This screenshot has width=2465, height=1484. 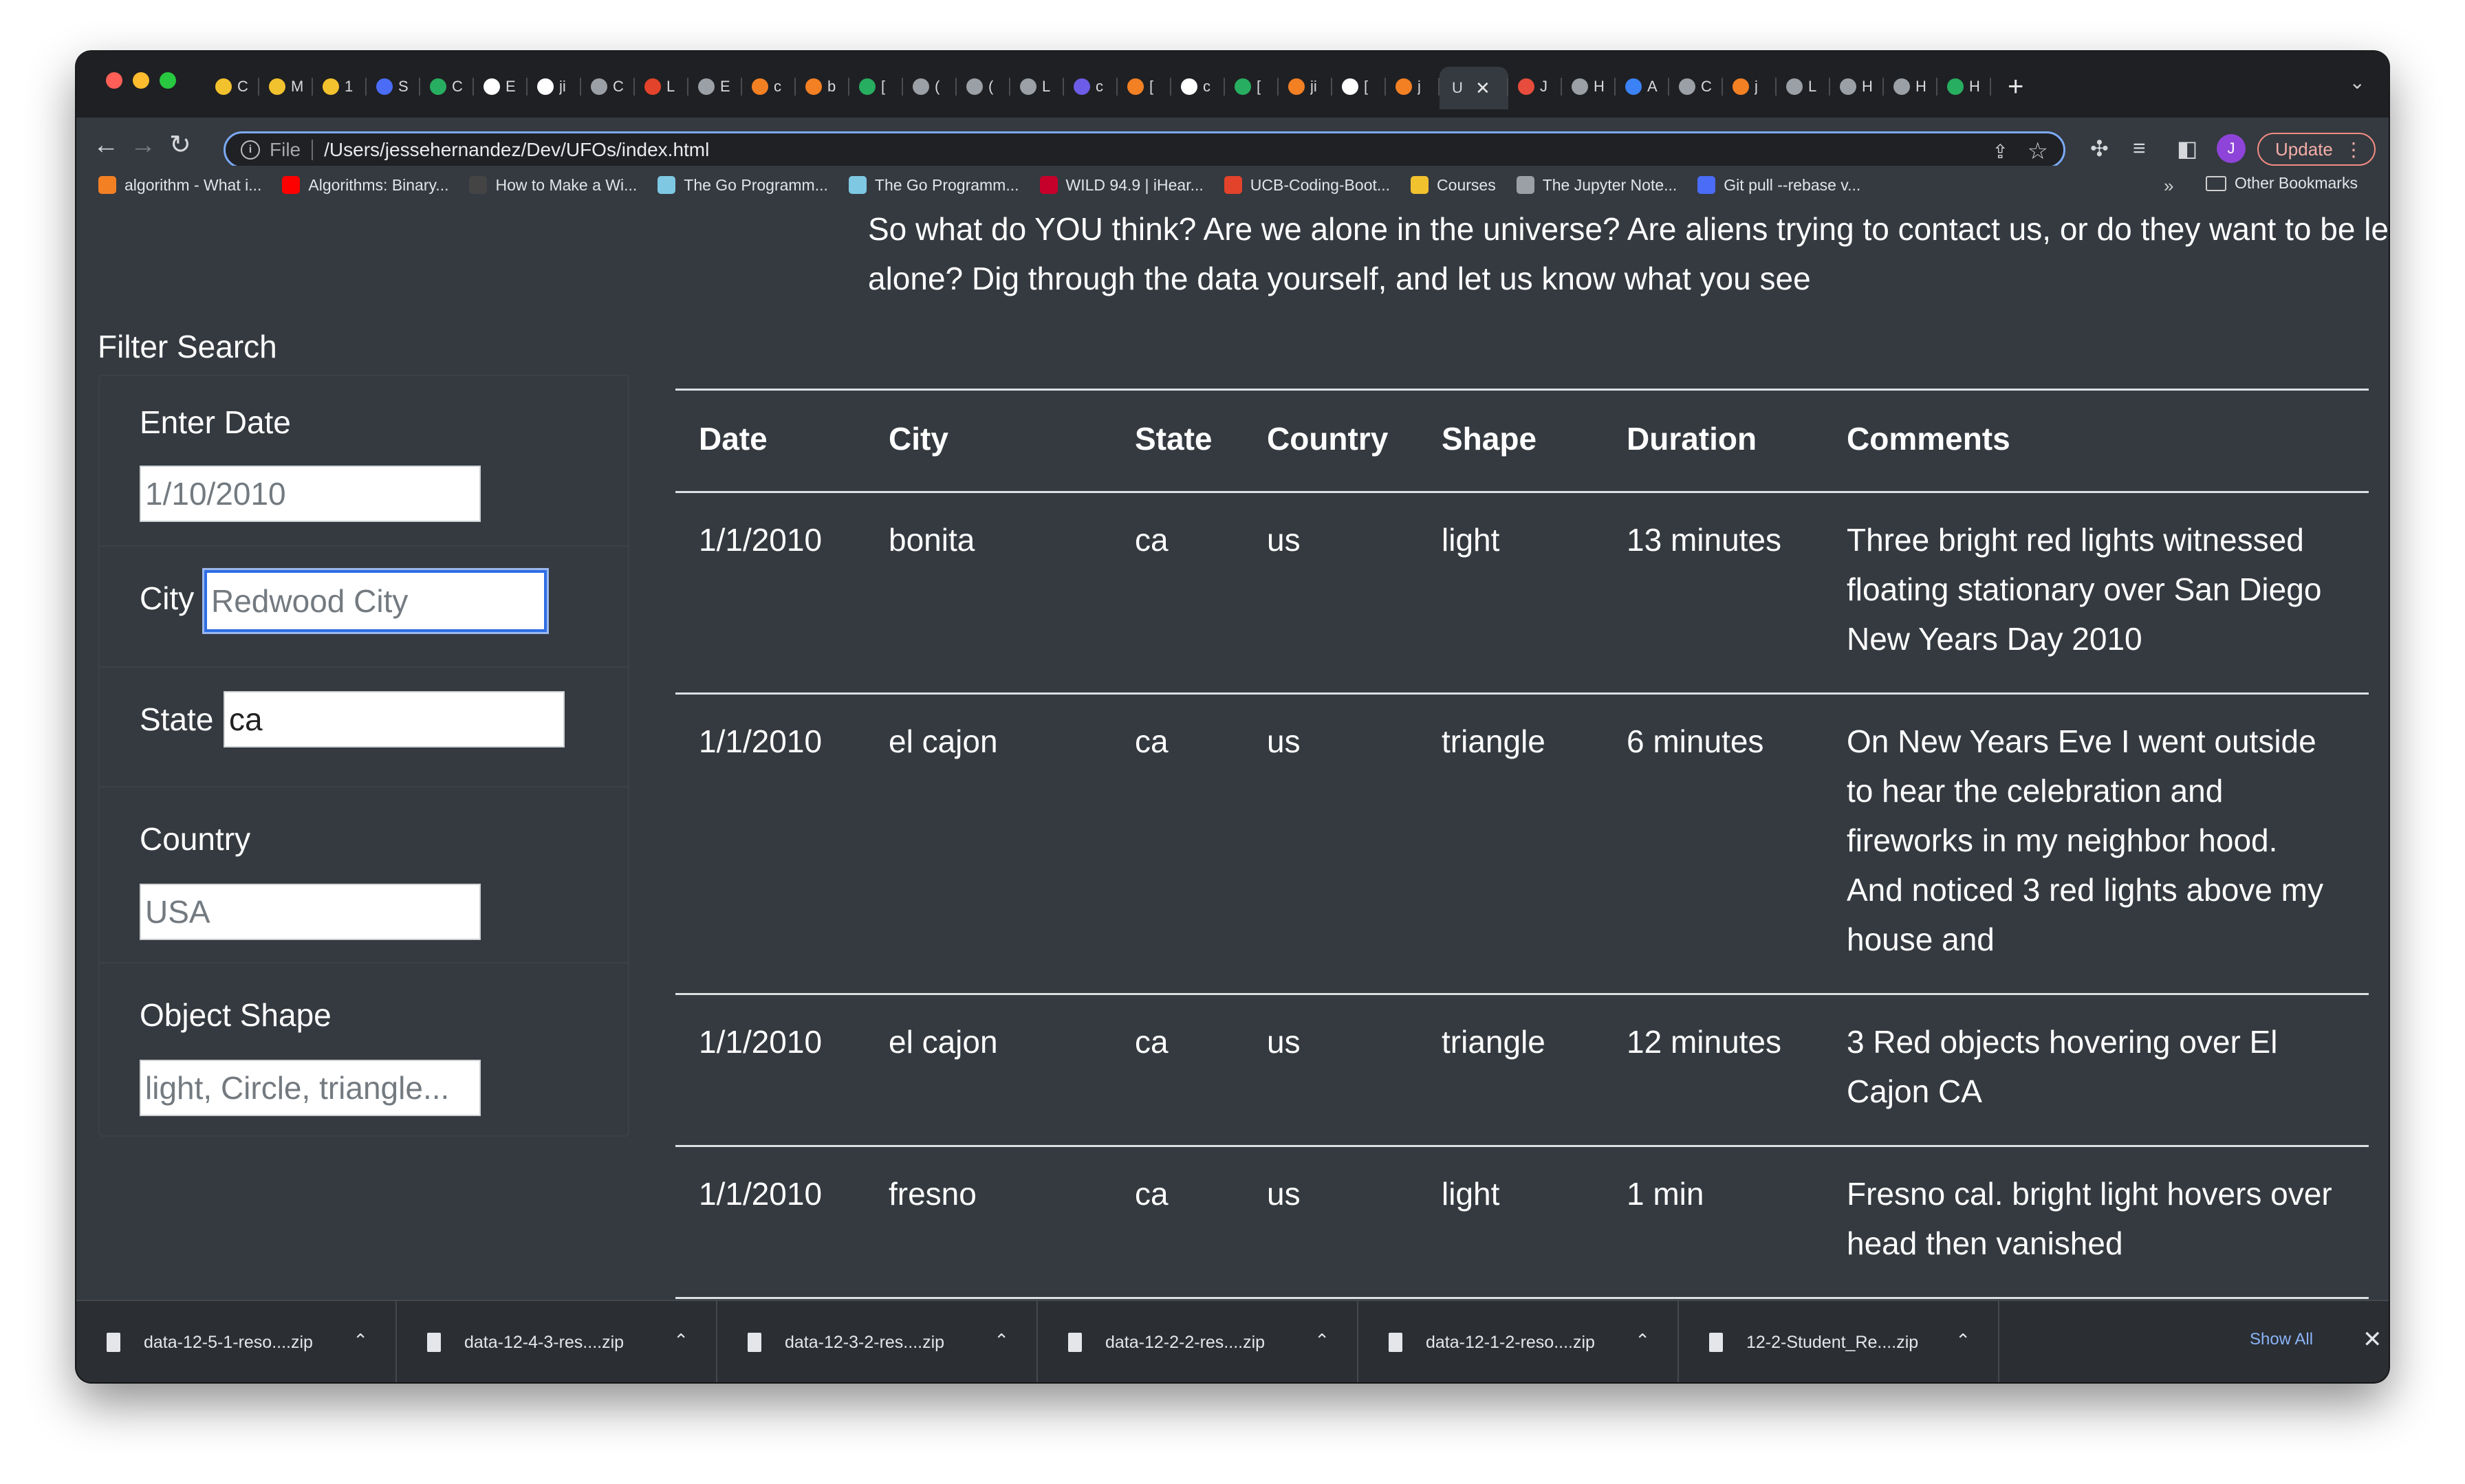 I want to click on site-info-icon: i, so click(x=251, y=150).